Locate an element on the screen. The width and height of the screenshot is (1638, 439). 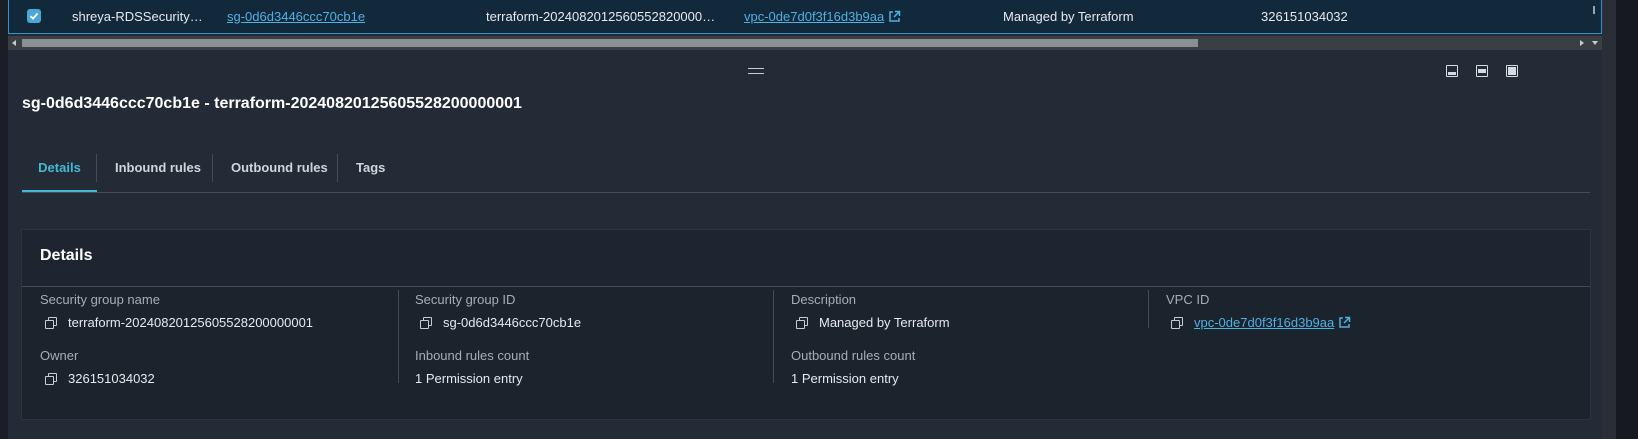
field-value: sg-0d6d3446ccc70cb1e is located at coordinates (512, 322).